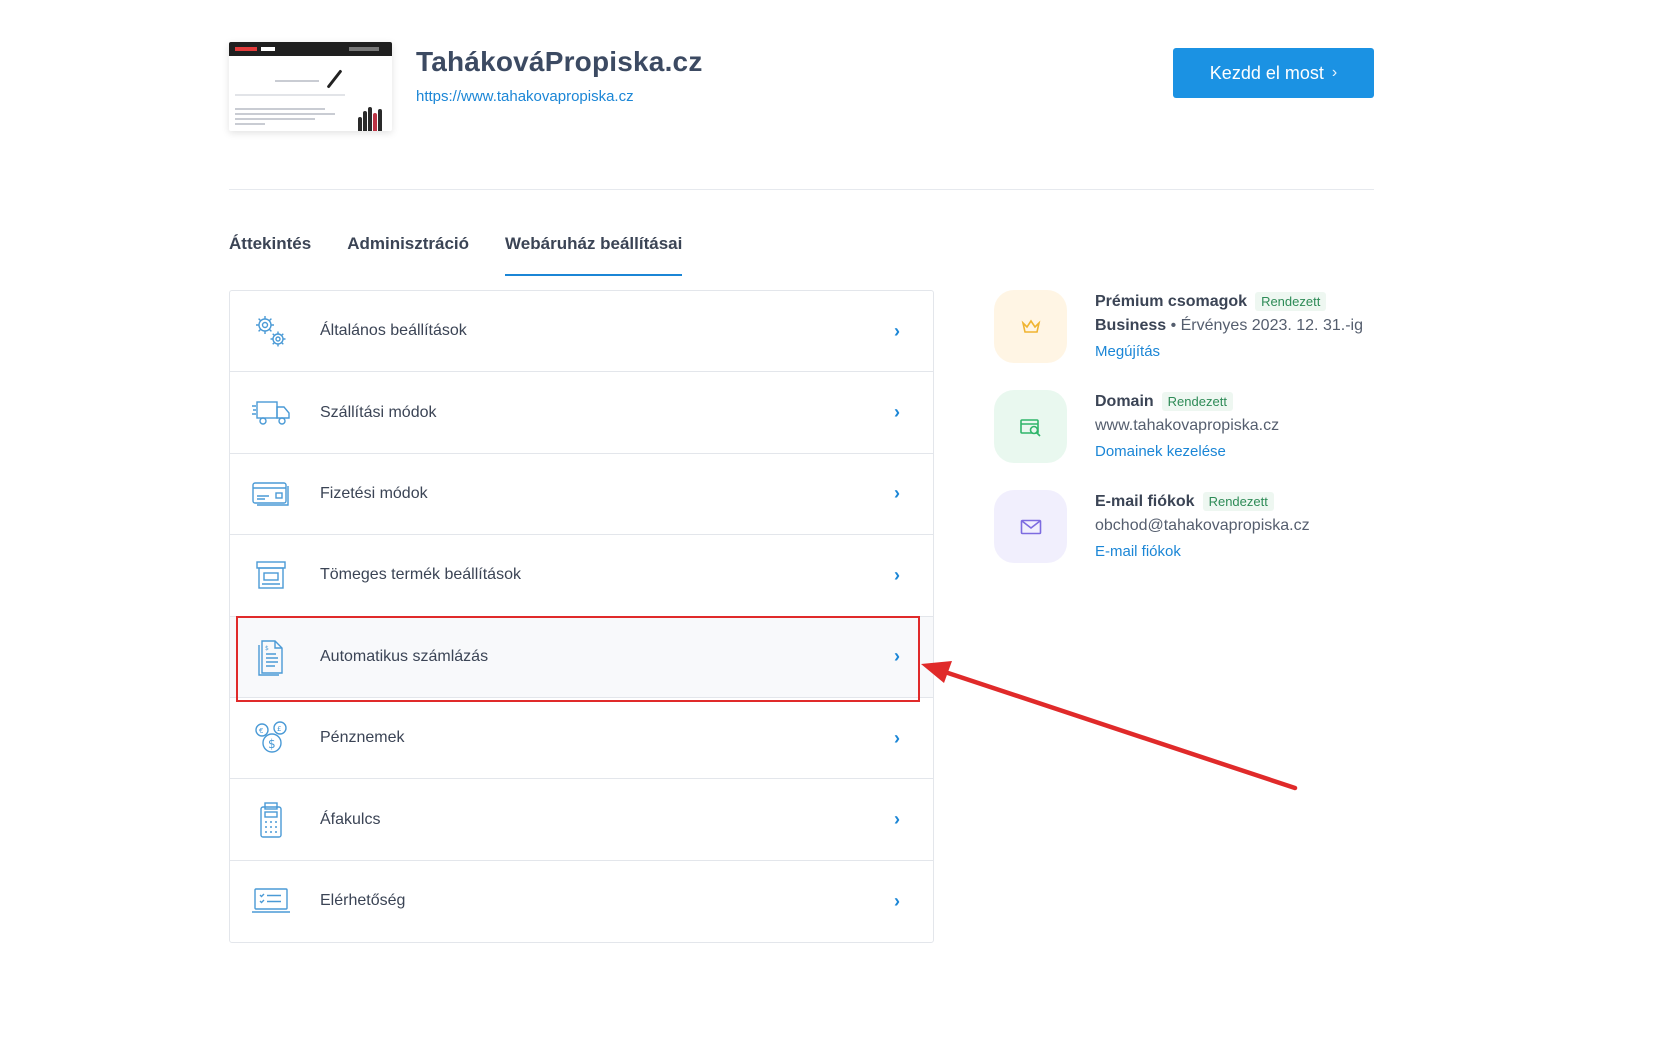  Describe the element at coordinates (363, 901) in the screenshot. I see `settings-item-label: Elérhetőség` at that location.